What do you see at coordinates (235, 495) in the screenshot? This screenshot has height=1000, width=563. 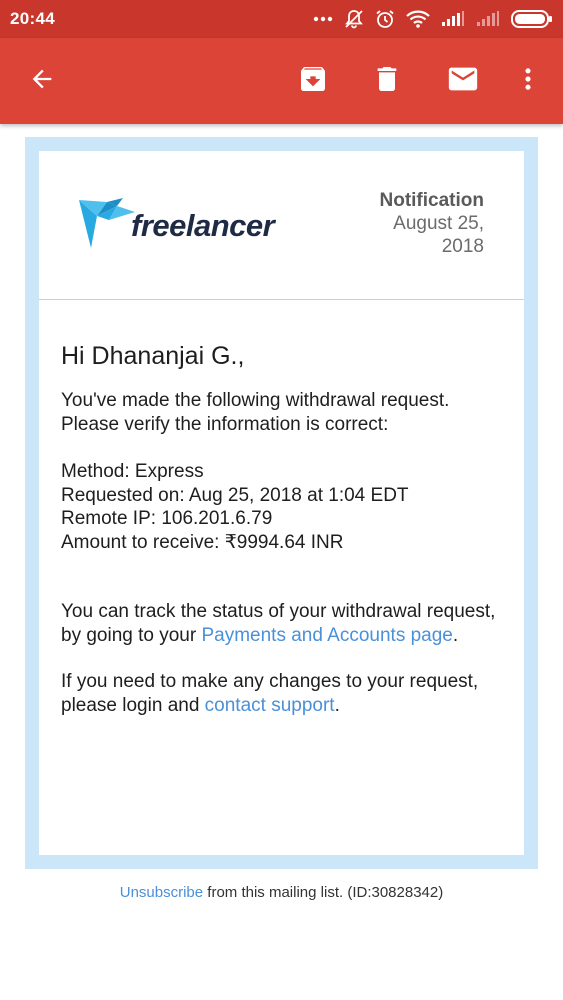 I see `requested-on-line: Requested on: Aug 25, 2018 at 1:04 EDT` at bounding box center [235, 495].